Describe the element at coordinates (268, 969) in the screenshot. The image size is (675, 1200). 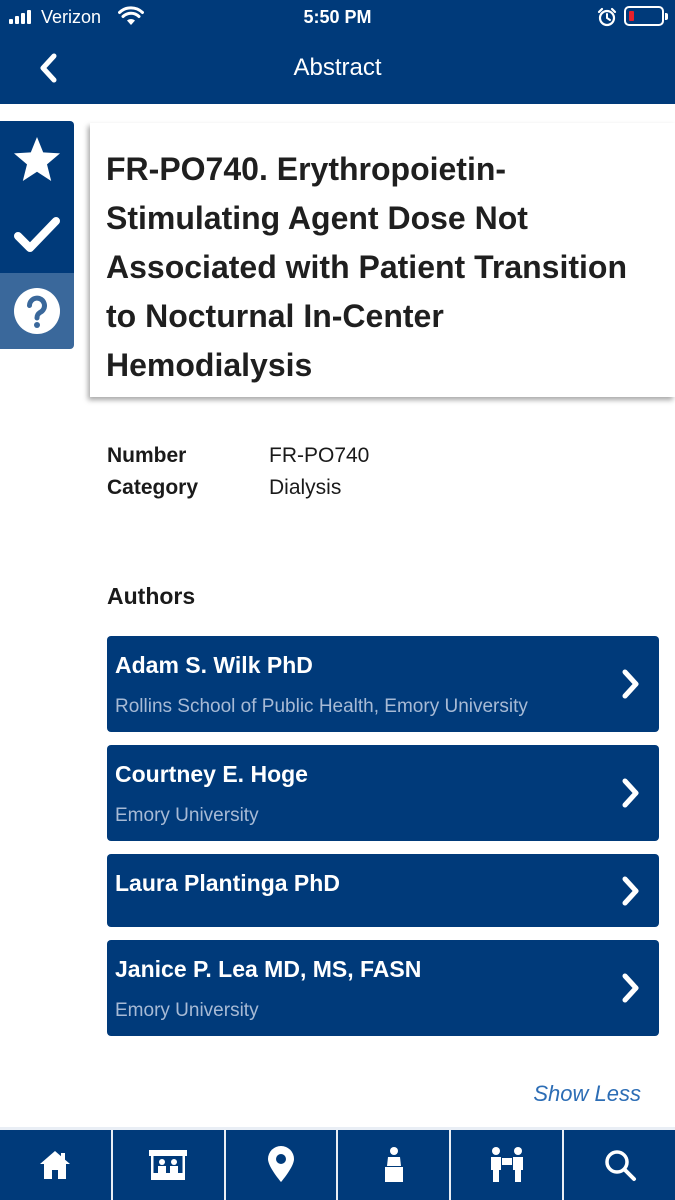
I see `author-name: Janice P. Lea MD, MS, FASN` at that location.